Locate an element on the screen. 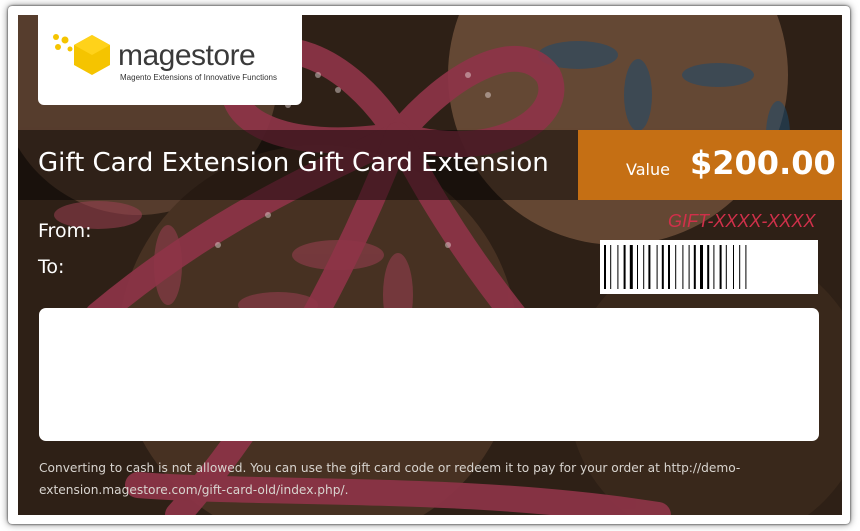 This screenshot has width=860, height=531. to-label: To: is located at coordinates (51, 267).